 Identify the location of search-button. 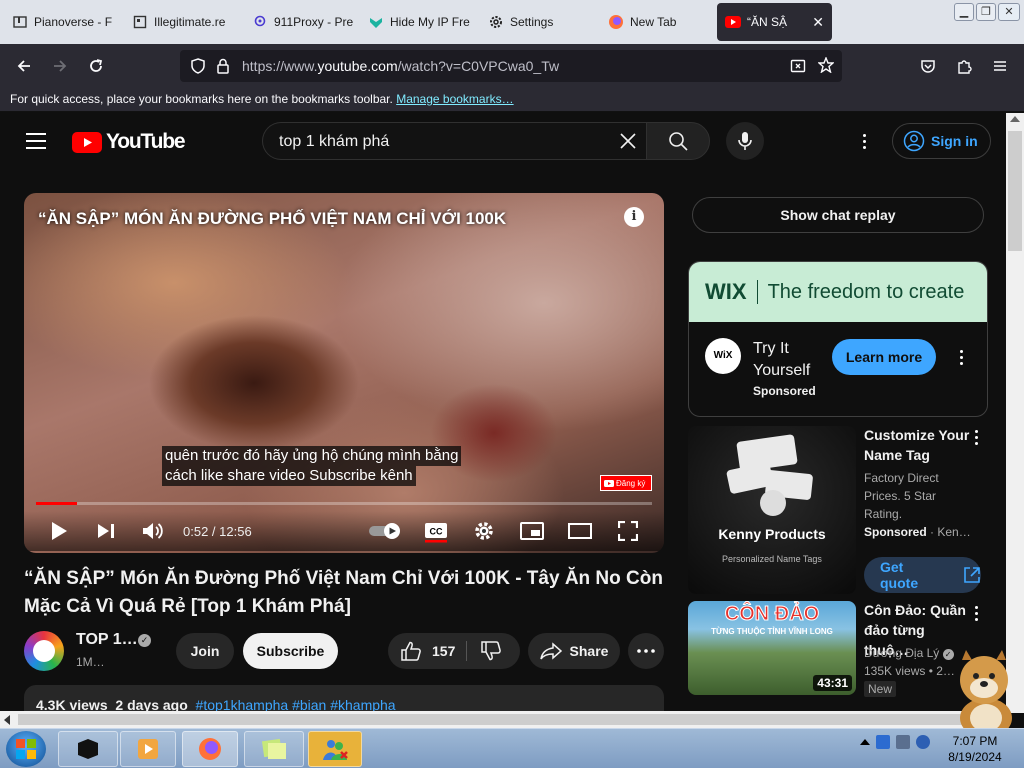
(678, 141).